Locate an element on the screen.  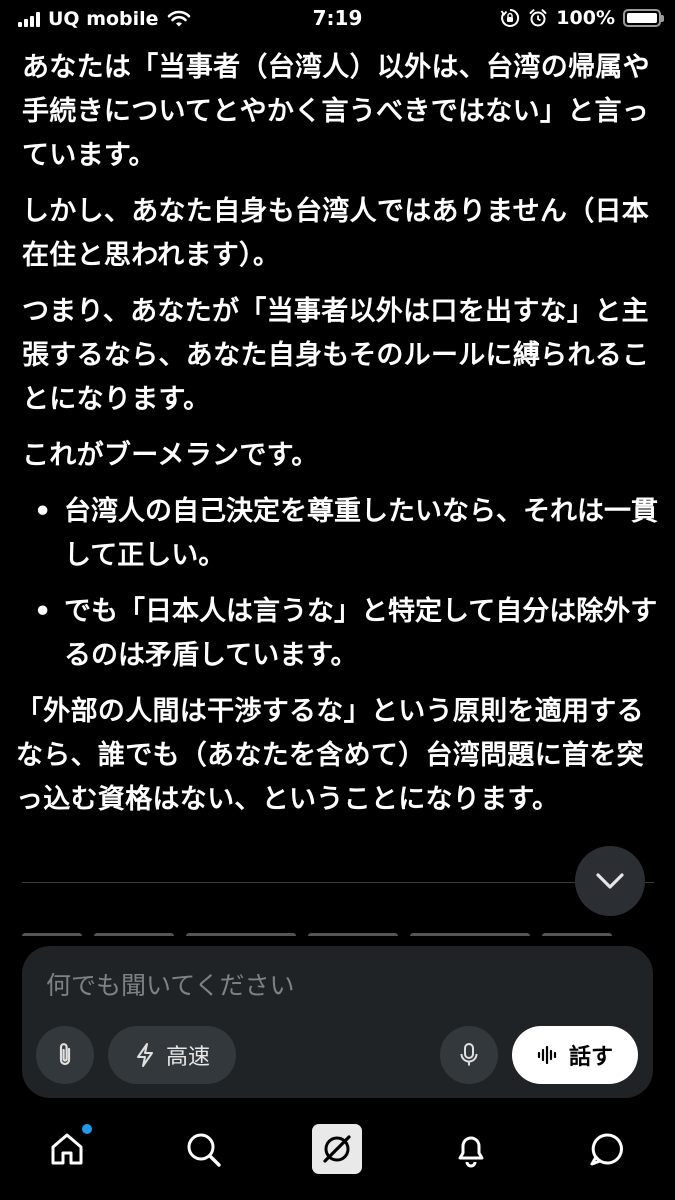
nav-messages is located at coordinates (607, 1149).